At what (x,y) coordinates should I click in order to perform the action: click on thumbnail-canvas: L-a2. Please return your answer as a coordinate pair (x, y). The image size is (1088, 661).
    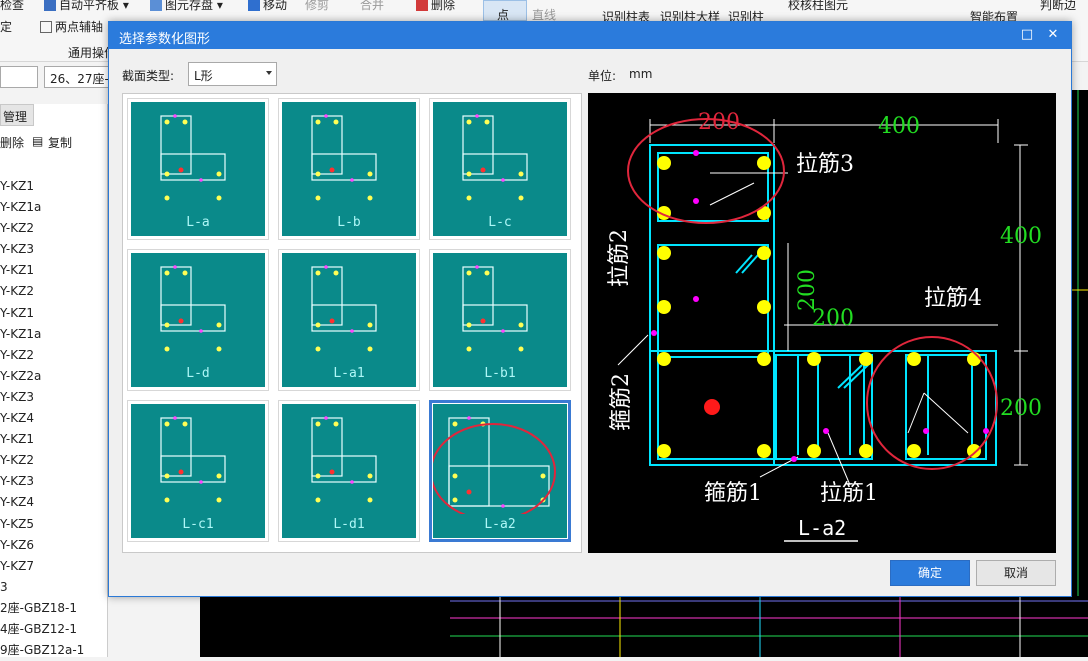
    Looking at the image, I should click on (500, 471).